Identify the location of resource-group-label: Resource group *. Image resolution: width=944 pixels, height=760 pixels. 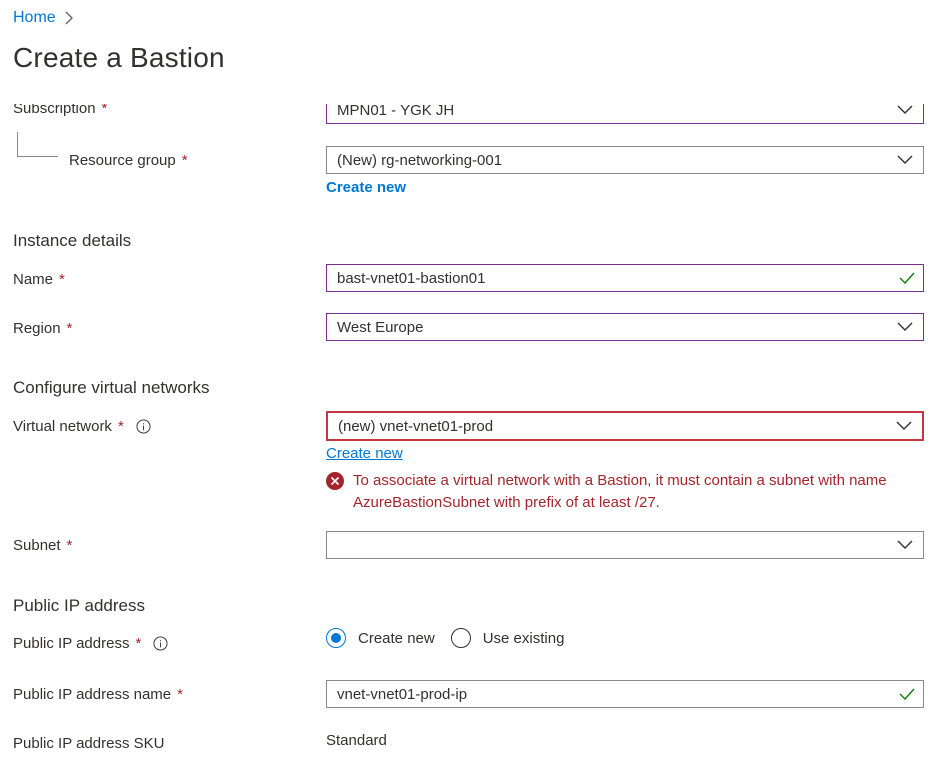
(128, 160).